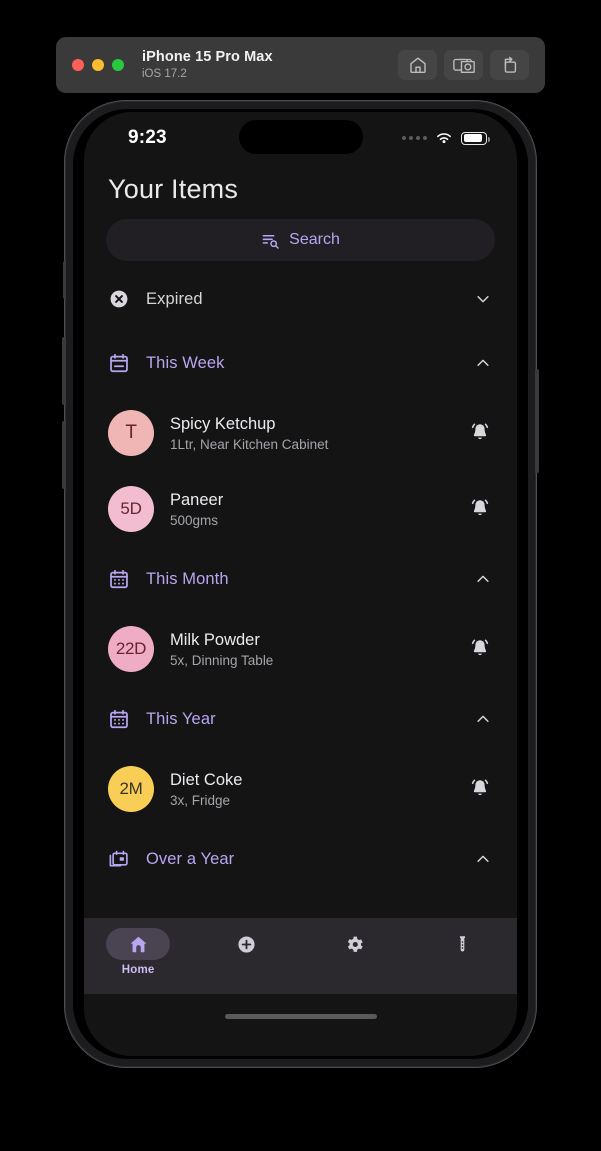  I want to click on avatar: 5D, so click(131, 509).